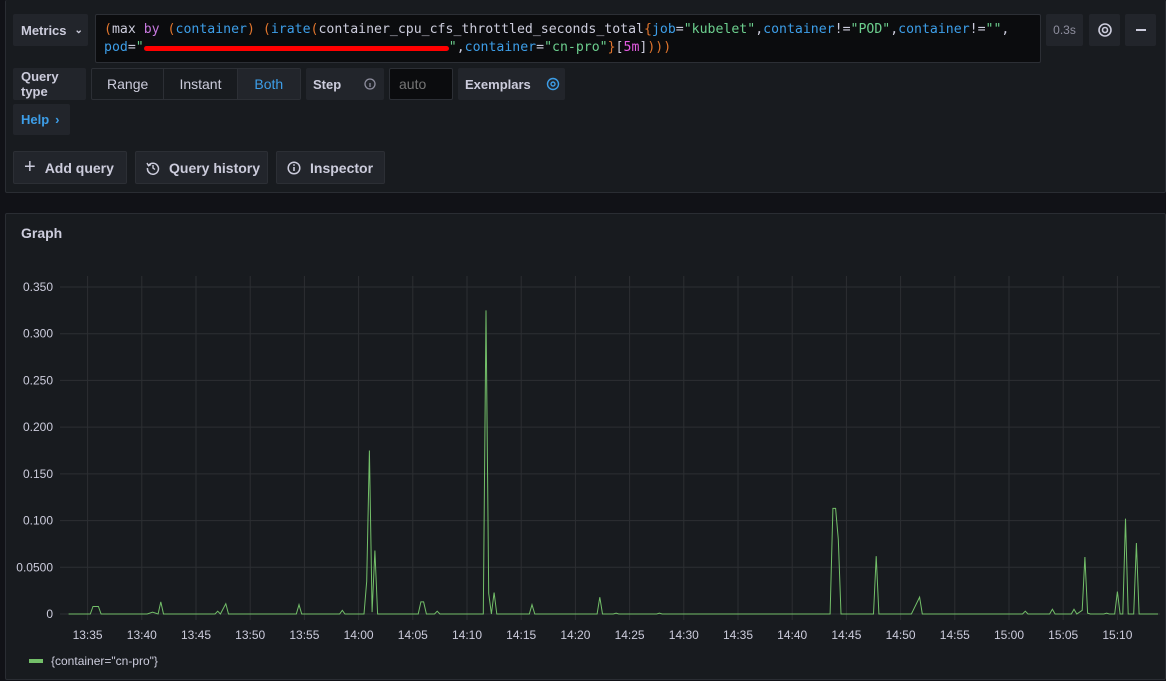  Describe the element at coordinates (955, 635) in the screenshot. I see `x-tick-label: 14:55` at that location.